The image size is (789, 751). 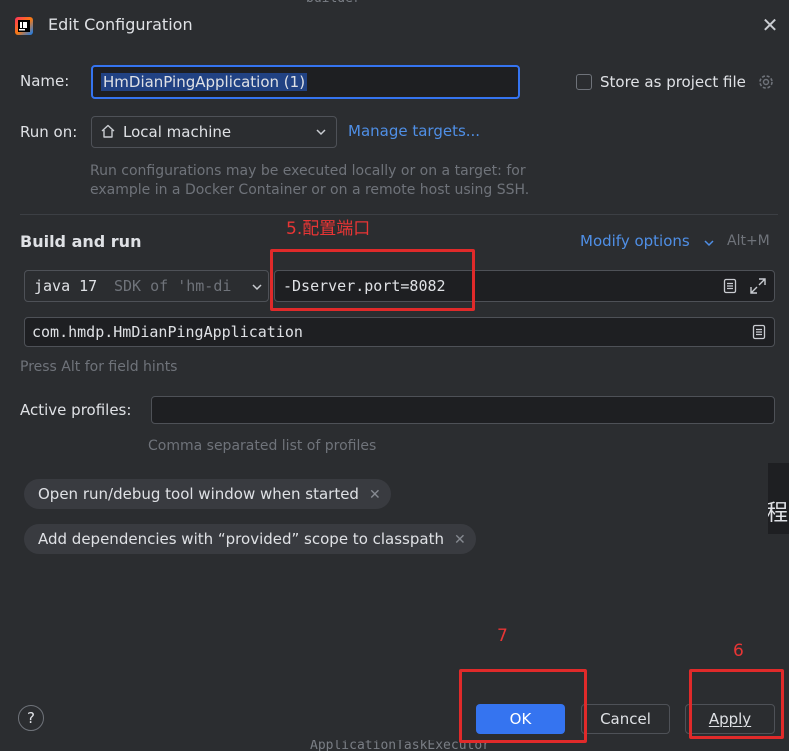 What do you see at coordinates (673, 82) in the screenshot?
I see `store-as-project-file-label: Store as project file` at bounding box center [673, 82].